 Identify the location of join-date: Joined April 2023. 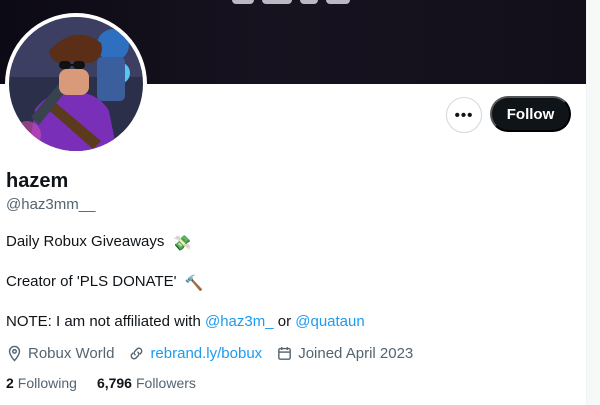
(344, 353).